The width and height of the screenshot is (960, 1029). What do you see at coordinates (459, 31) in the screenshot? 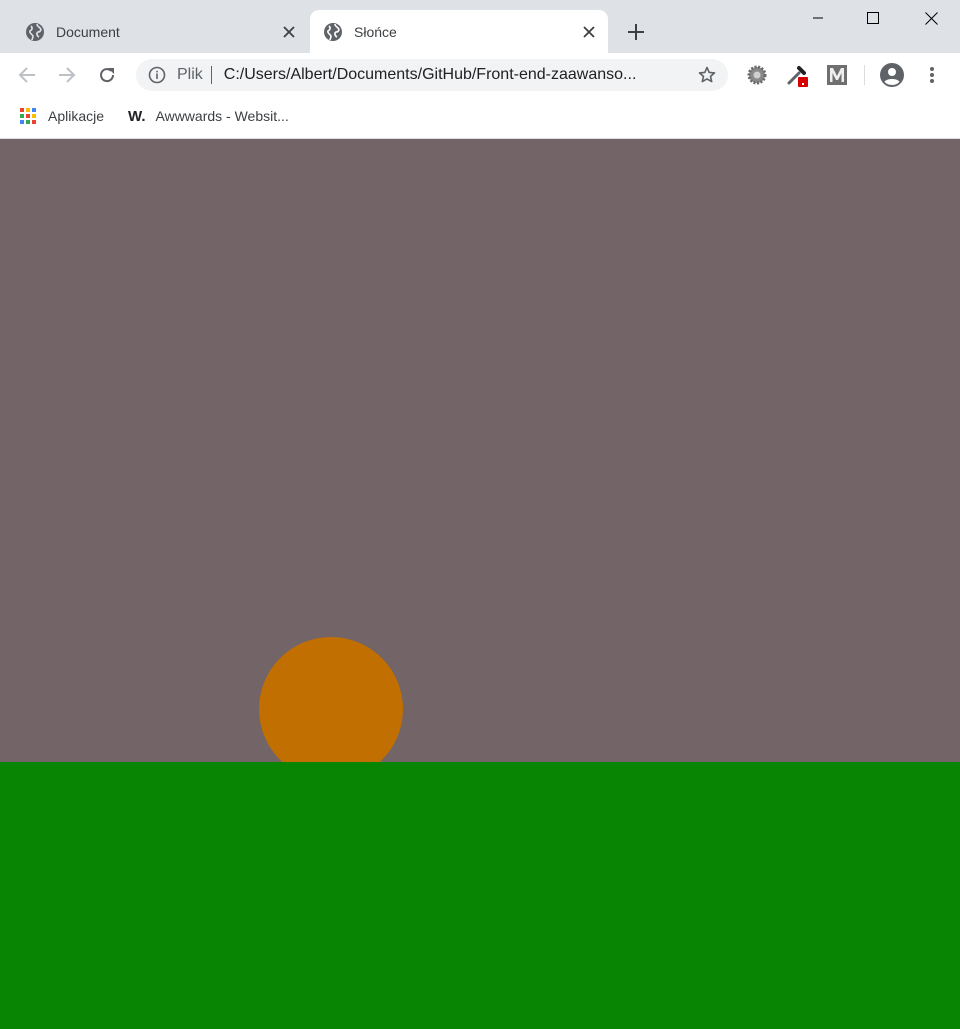
I see `tab-slonce: Słońce` at bounding box center [459, 31].